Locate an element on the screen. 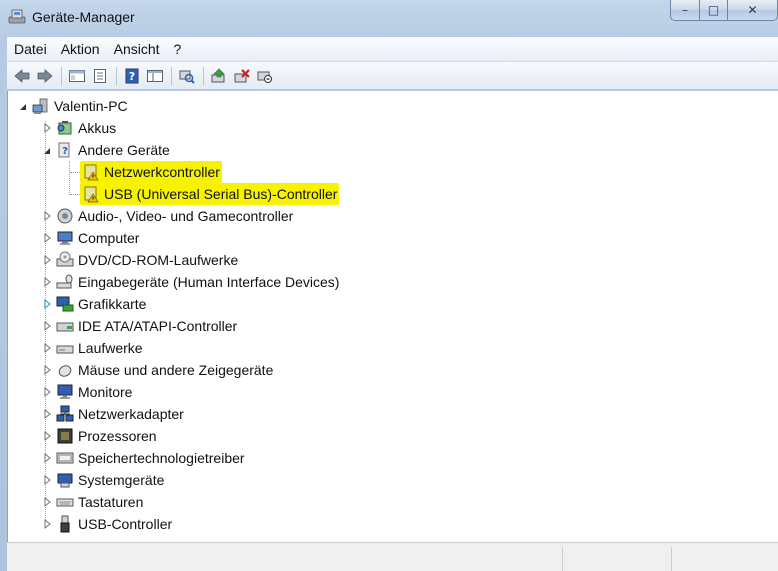  tree-item-label: Andere Geräte is located at coordinates (124, 150).